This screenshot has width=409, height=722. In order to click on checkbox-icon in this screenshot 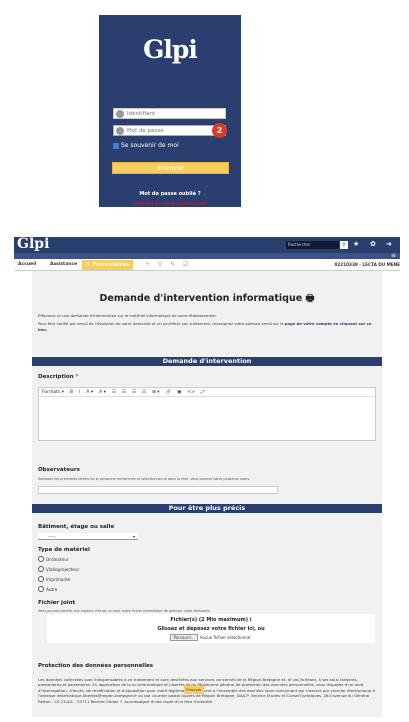, I will do `click(116, 145)`.